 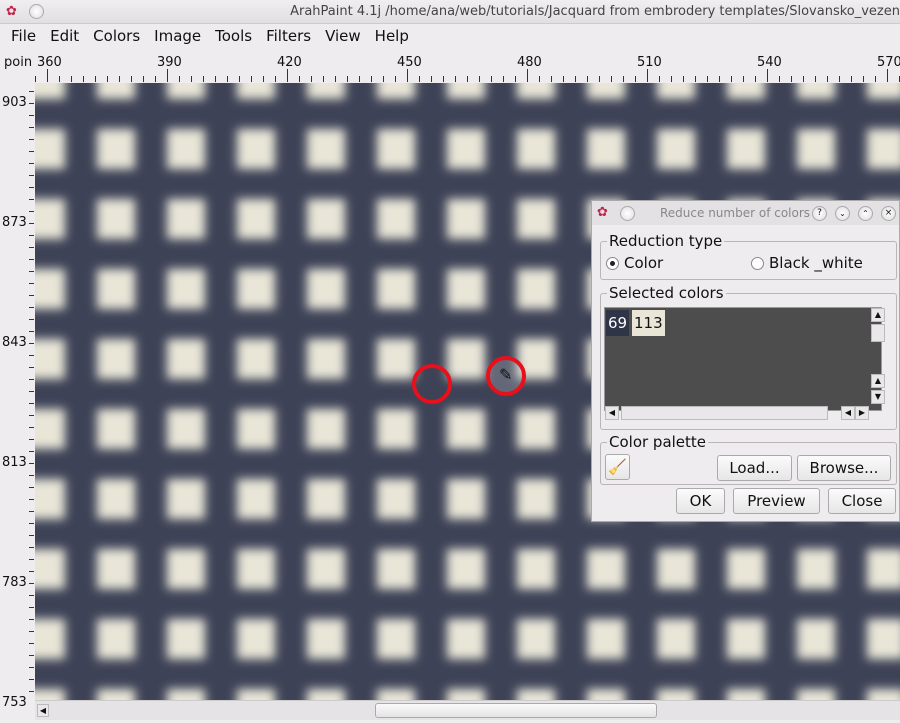 What do you see at coordinates (862, 413) in the screenshot?
I see `scroll-right-button: ▶` at bounding box center [862, 413].